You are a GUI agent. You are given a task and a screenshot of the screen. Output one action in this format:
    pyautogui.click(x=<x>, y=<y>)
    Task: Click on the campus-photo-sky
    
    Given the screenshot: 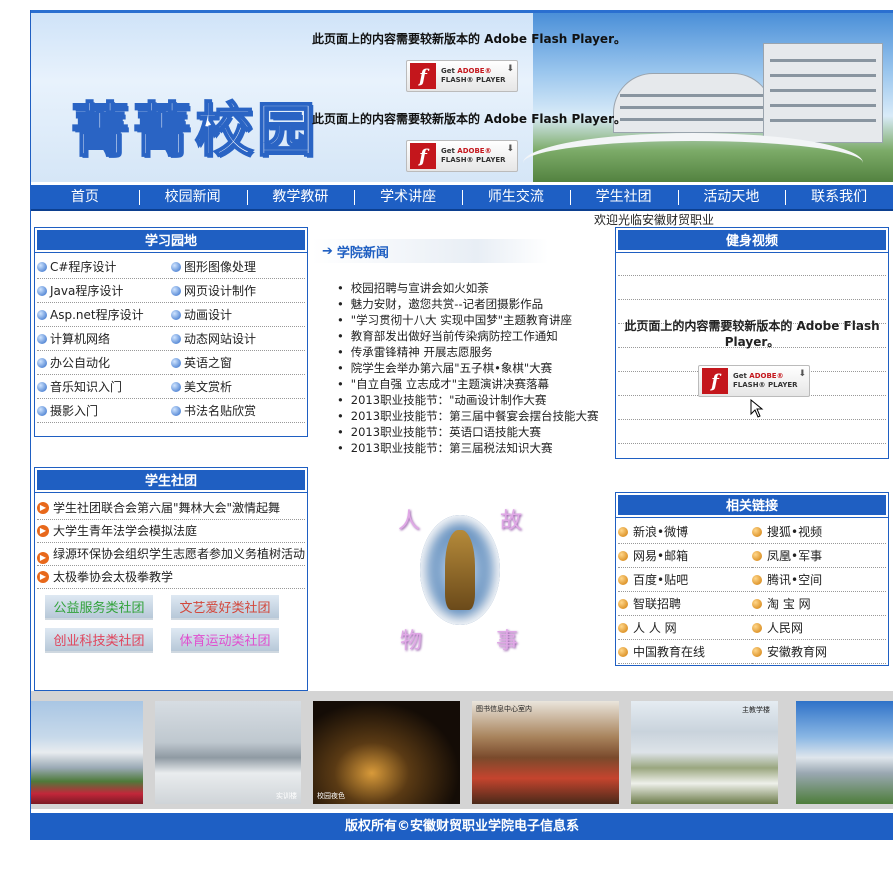 What is the action you would take?
    pyautogui.click(x=844, y=752)
    